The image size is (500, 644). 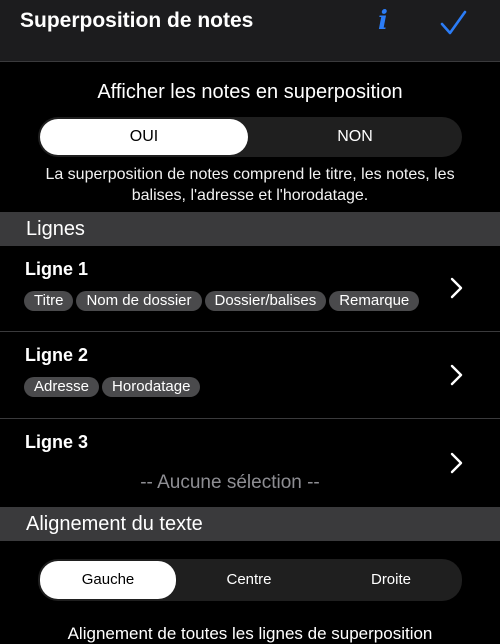 What do you see at coordinates (383, 21) in the screenshot?
I see `info-icon: i` at bounding box center [383, 21].